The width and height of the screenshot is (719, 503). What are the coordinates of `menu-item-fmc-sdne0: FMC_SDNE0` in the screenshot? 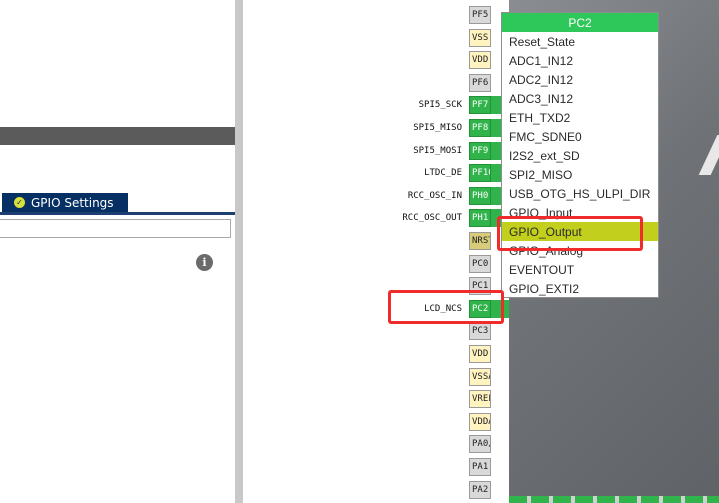 It's located at (580, 136).